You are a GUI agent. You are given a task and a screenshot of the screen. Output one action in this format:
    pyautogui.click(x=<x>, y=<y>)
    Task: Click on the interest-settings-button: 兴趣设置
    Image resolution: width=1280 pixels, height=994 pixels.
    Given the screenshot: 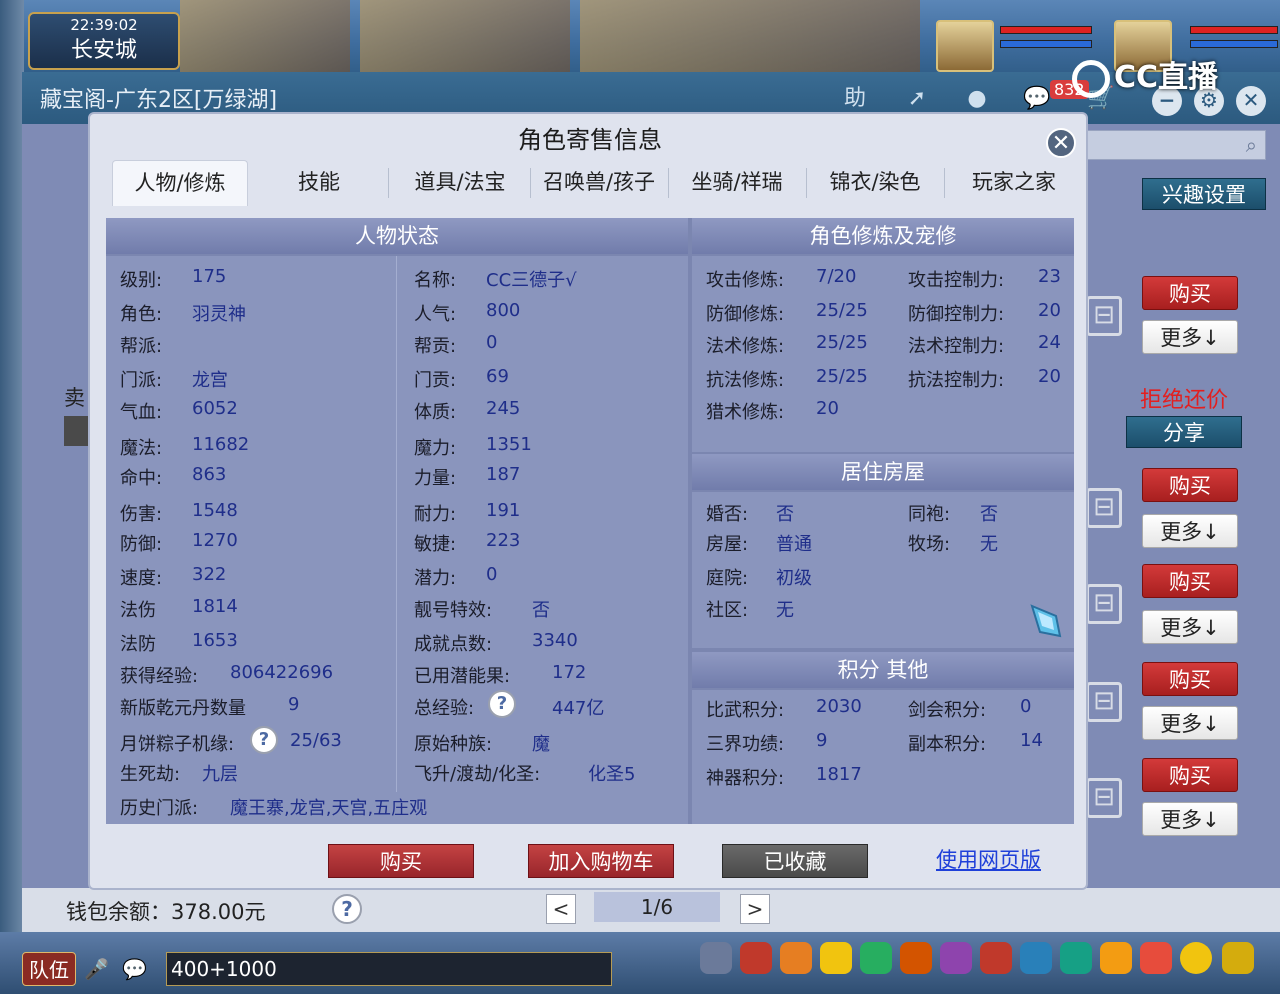 What is the action you would take?
    pyautogui.click(x=1204, y=194)
    